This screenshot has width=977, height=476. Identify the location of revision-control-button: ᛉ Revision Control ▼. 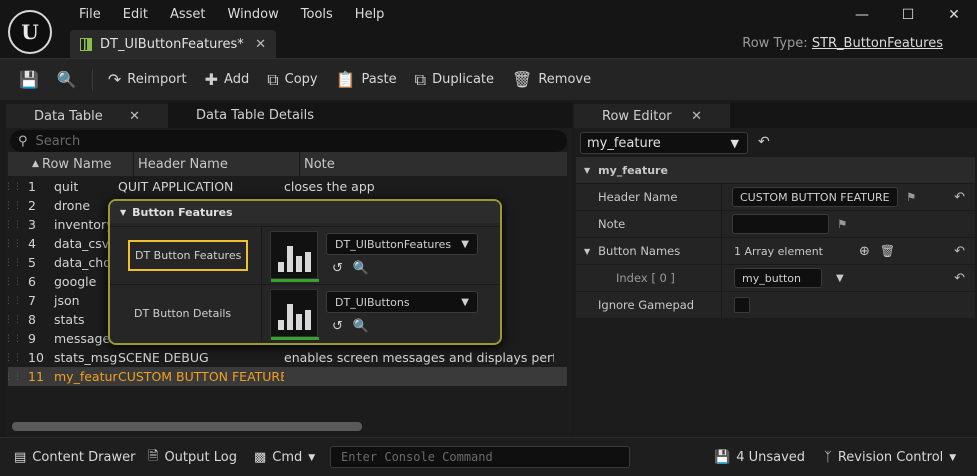
(890, 457).